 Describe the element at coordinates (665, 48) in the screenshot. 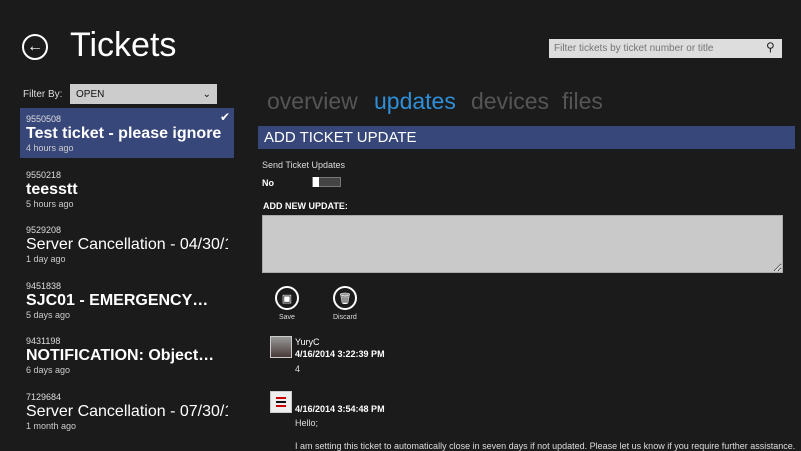

I see `search-input` at that location.